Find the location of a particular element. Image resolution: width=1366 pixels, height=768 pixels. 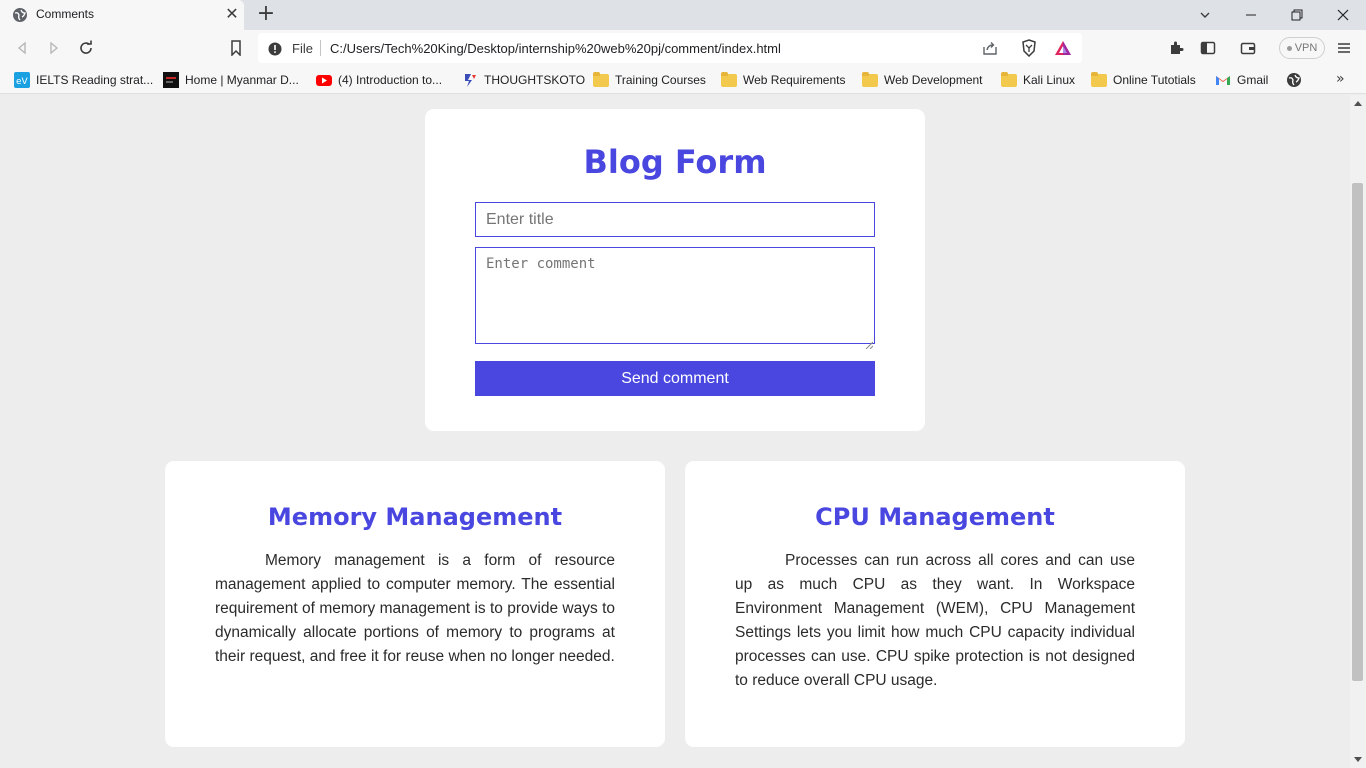

bookmark-folder: Kali Linux is located at coordinates (1038, 80).